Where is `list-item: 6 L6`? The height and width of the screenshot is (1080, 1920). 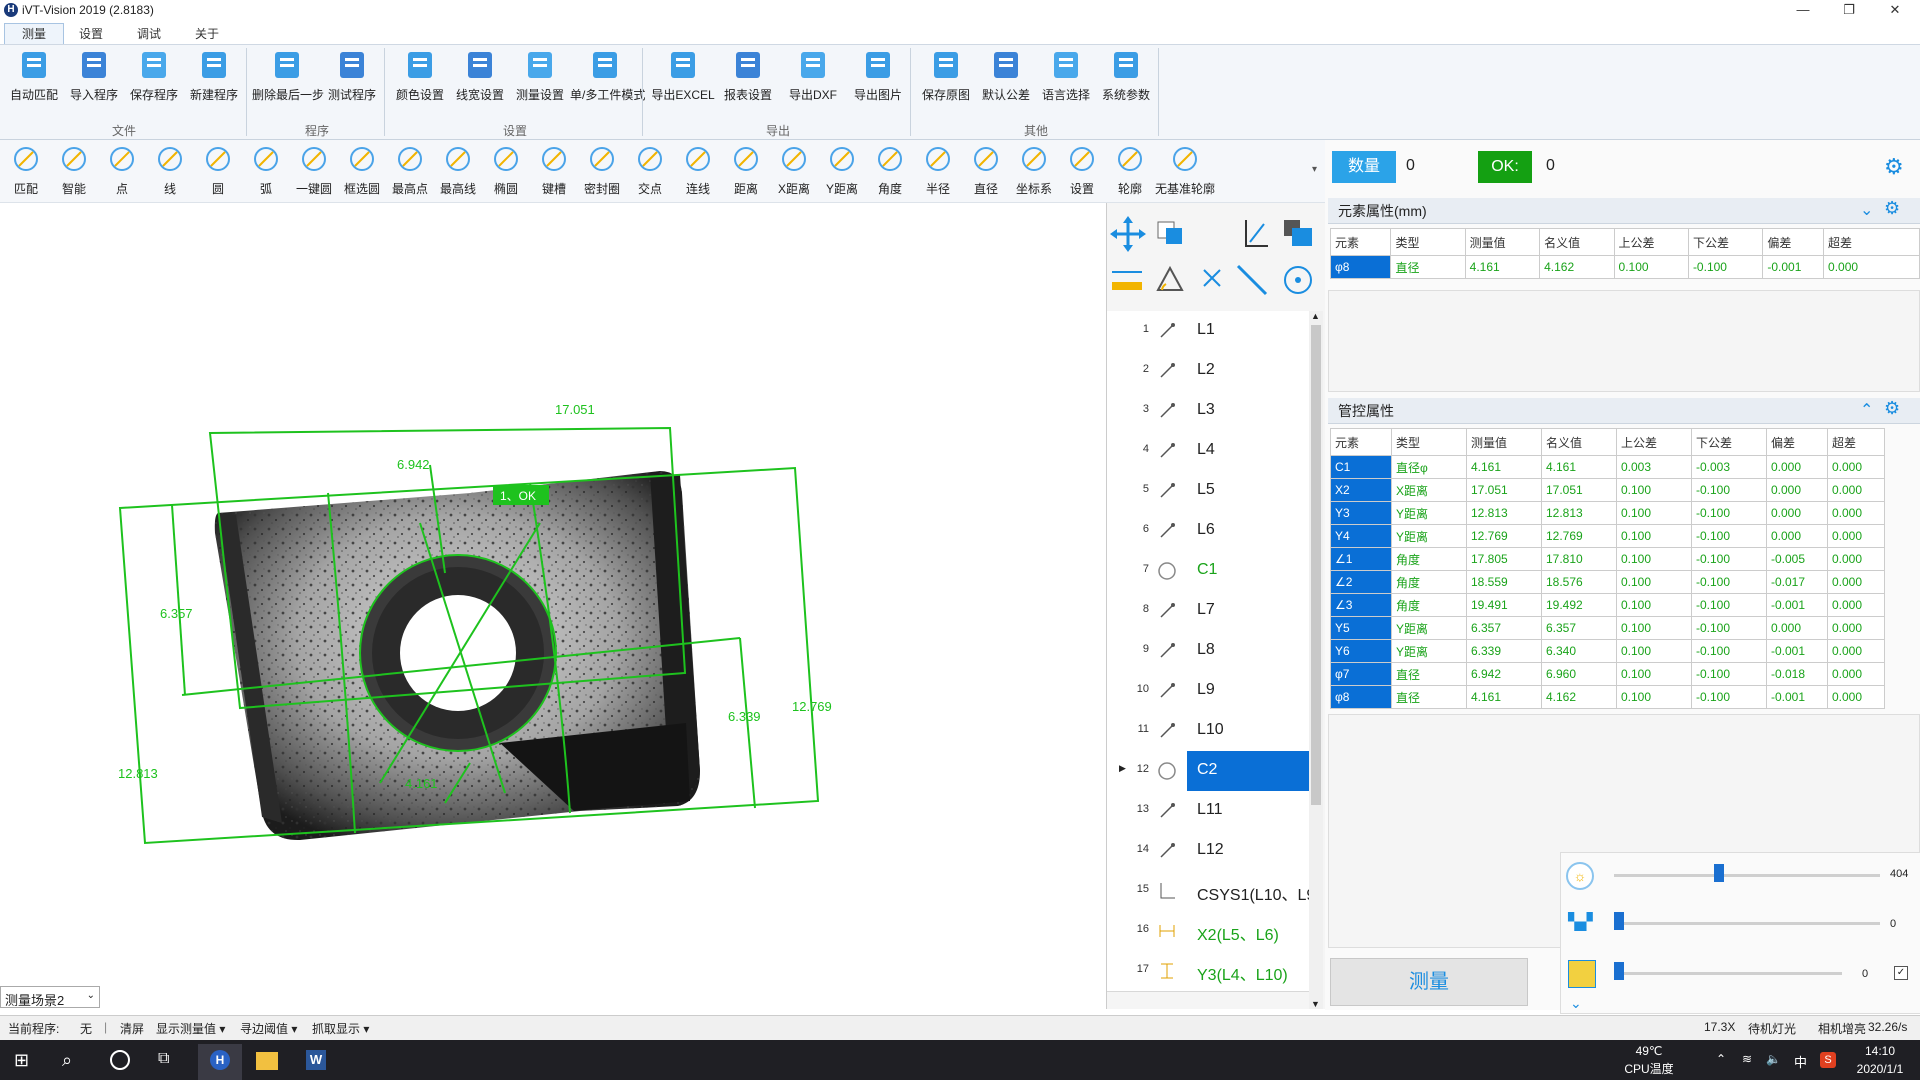
list-item: 6 L6 is located at coordinates (1208, 531).